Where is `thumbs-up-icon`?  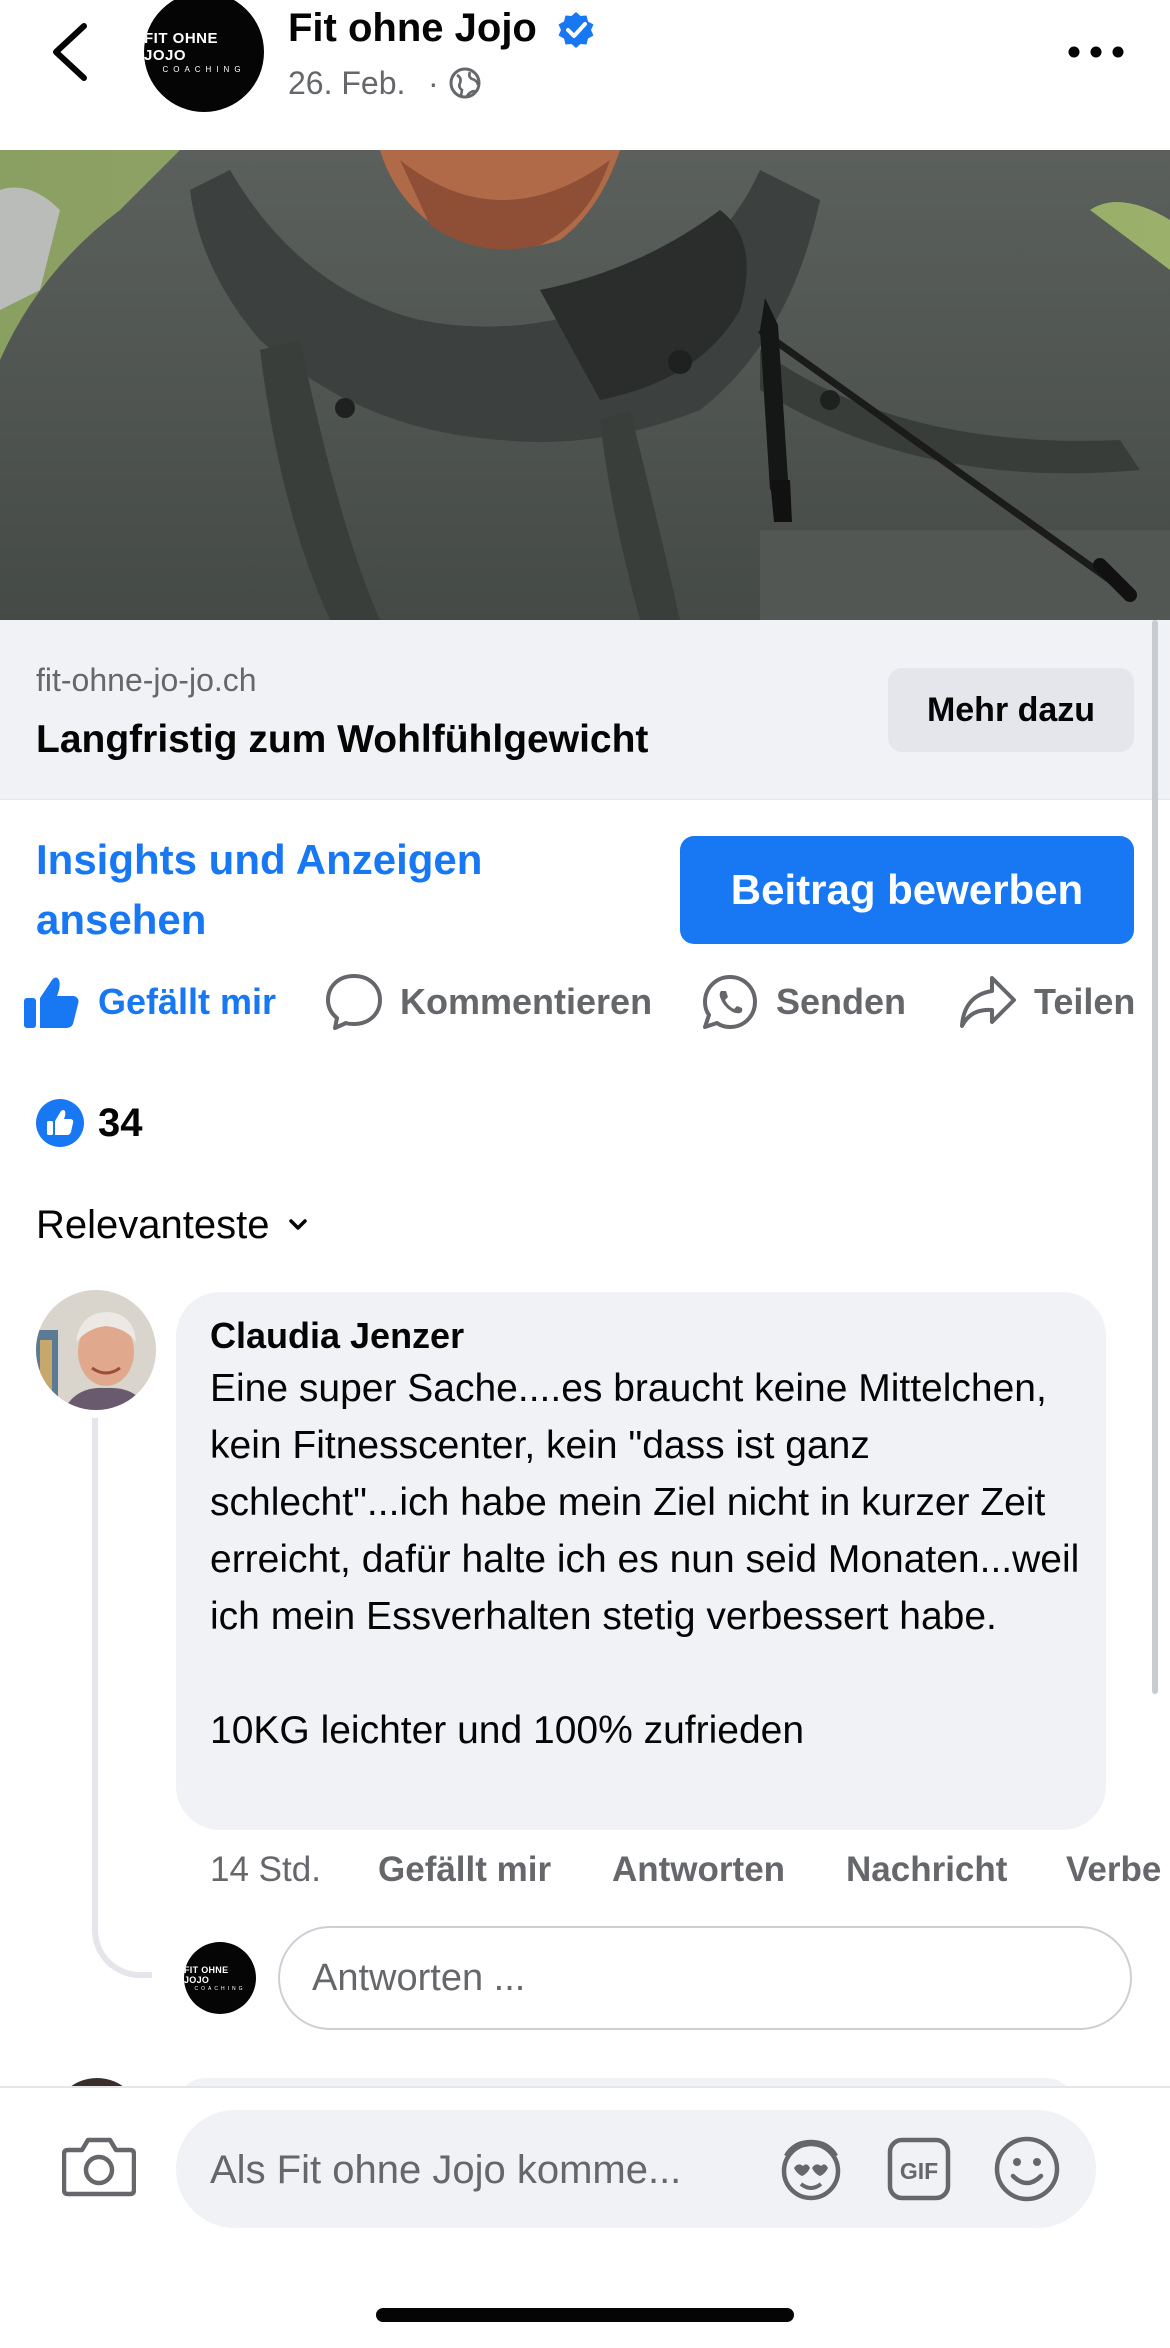
thumbs-up-icon is located at coordinates (51, 1002).